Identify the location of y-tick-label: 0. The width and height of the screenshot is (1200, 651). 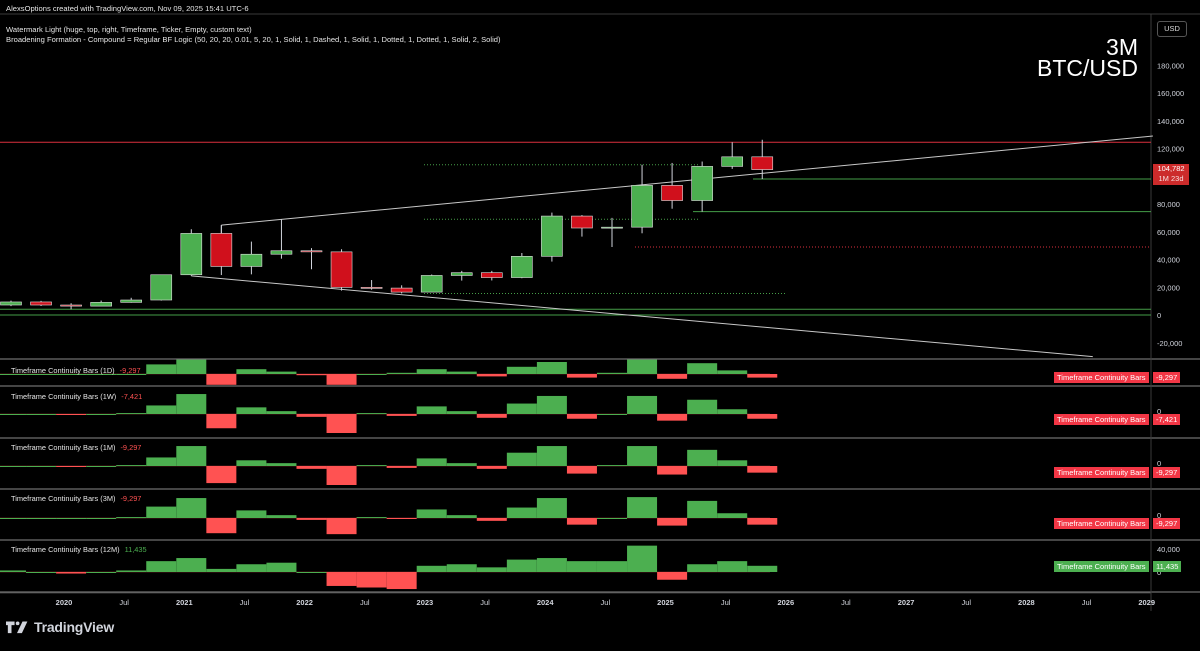
(1159, 315).